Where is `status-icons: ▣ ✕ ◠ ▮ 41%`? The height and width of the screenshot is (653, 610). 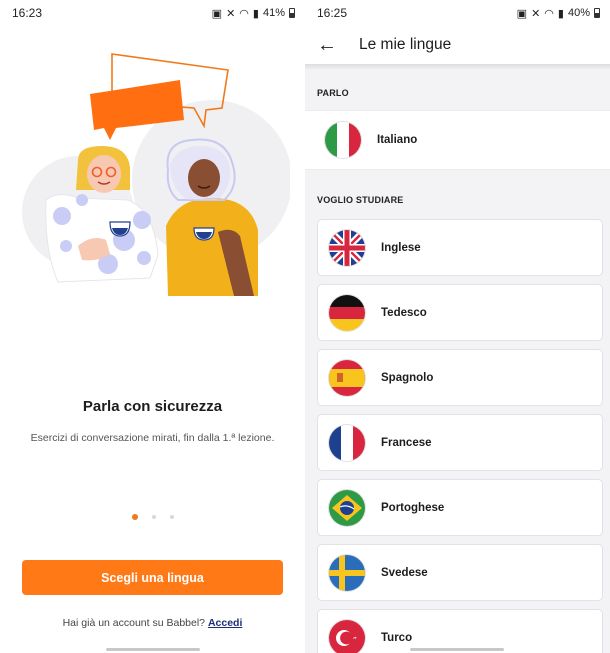 status-icons: ▣ ✕ ◠ ▮ 41% is located at coordinates (253, 13).